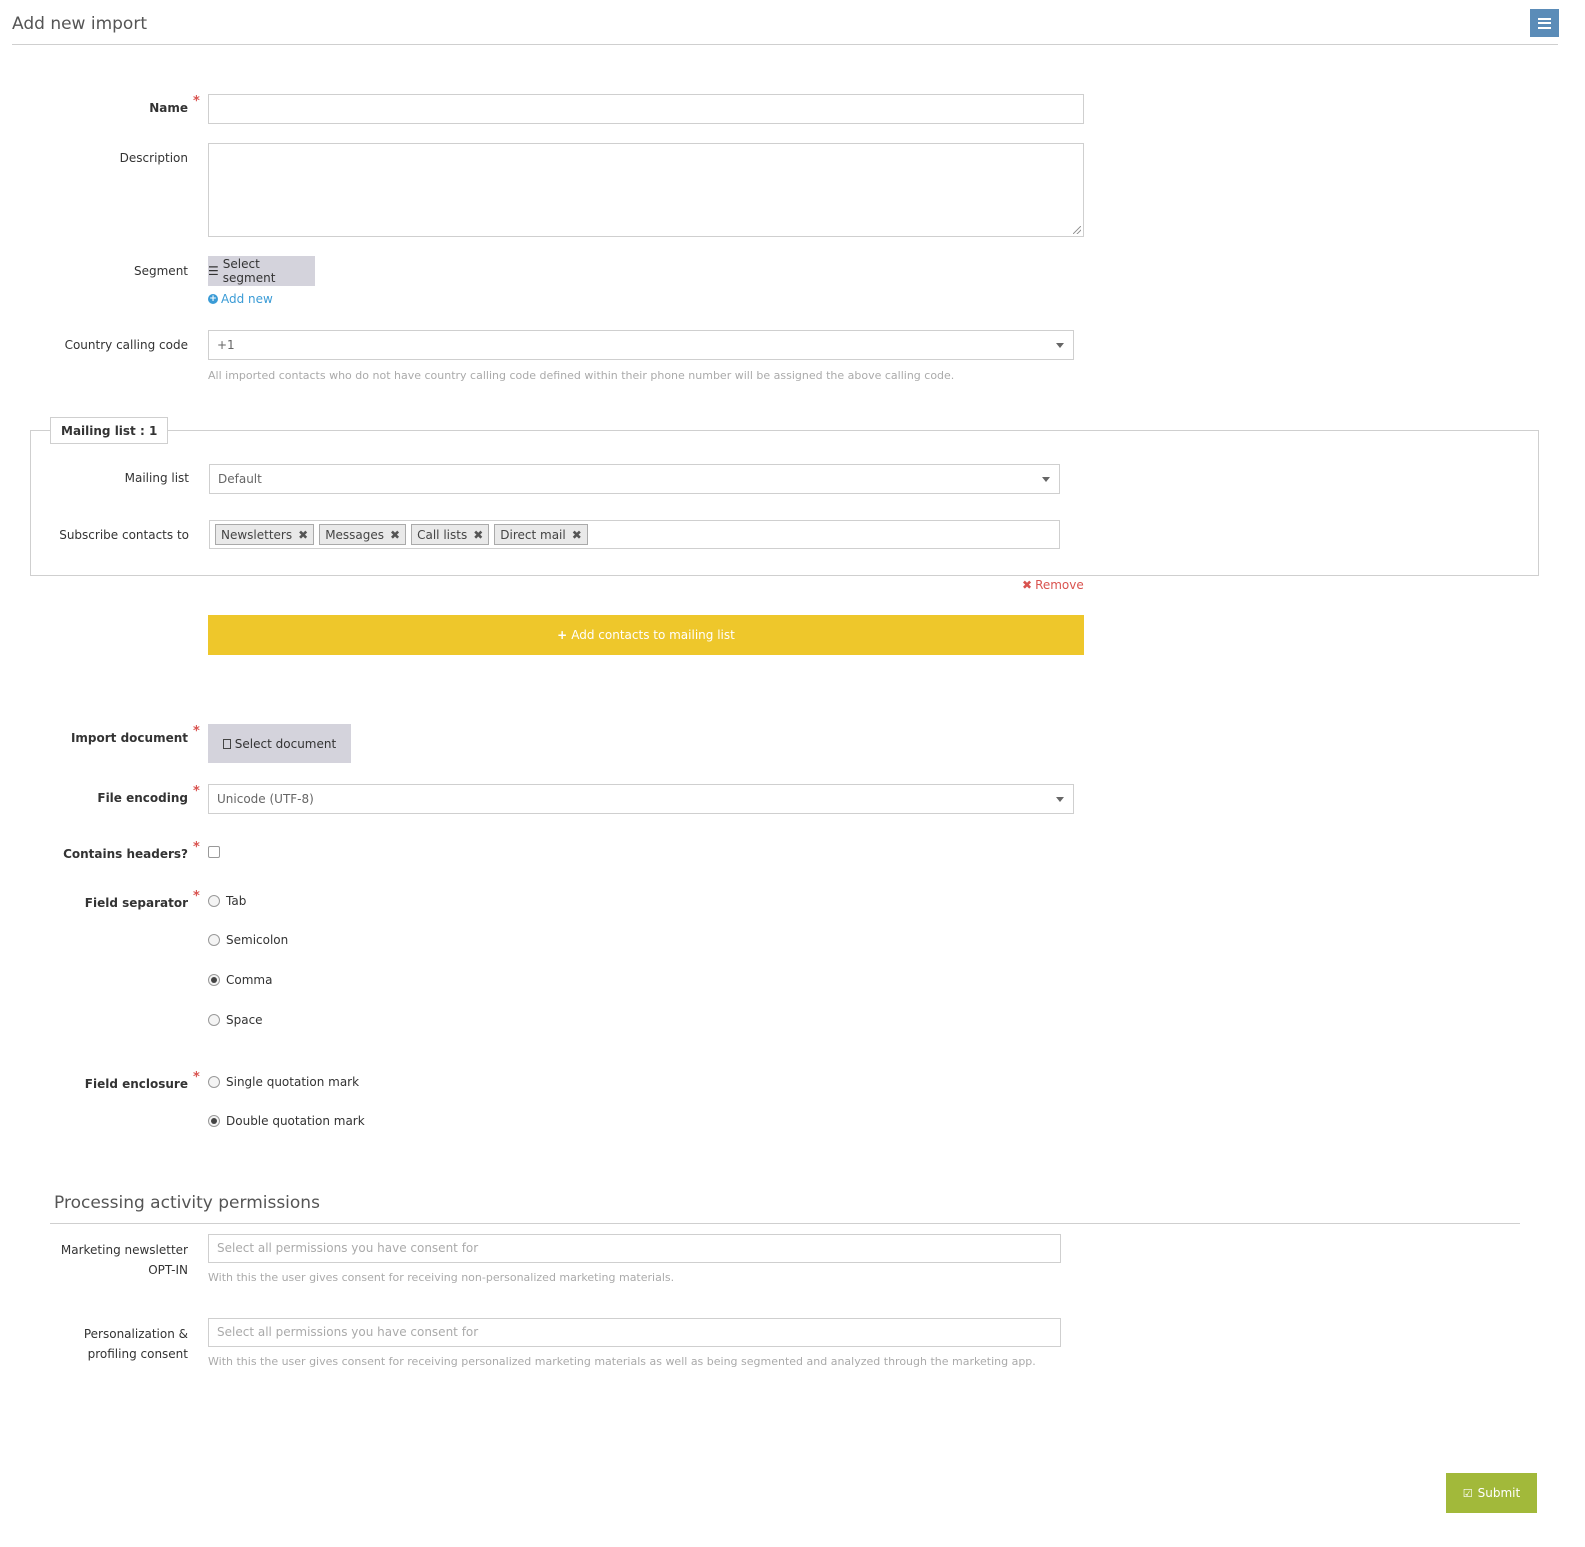  I want to click on hamburger-icon, so click(1544, 23).